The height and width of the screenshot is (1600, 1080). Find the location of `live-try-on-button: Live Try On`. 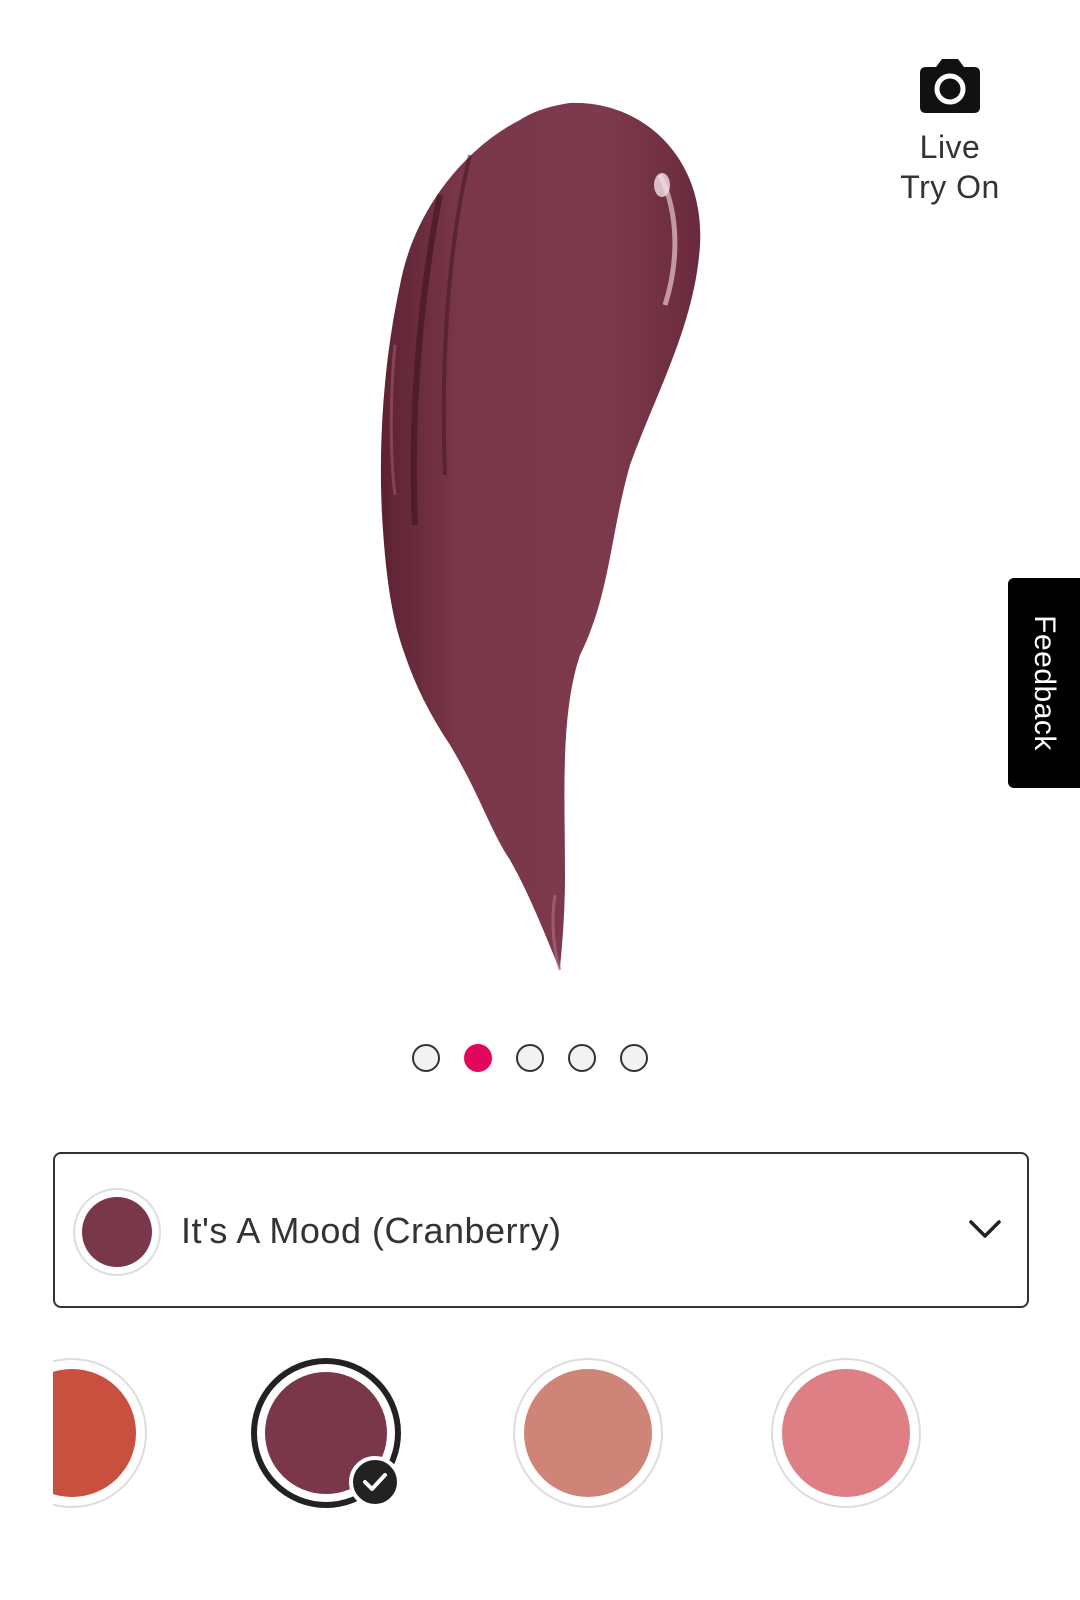

live-try-on-button: Live Try On is located at coordinates (950, 131).